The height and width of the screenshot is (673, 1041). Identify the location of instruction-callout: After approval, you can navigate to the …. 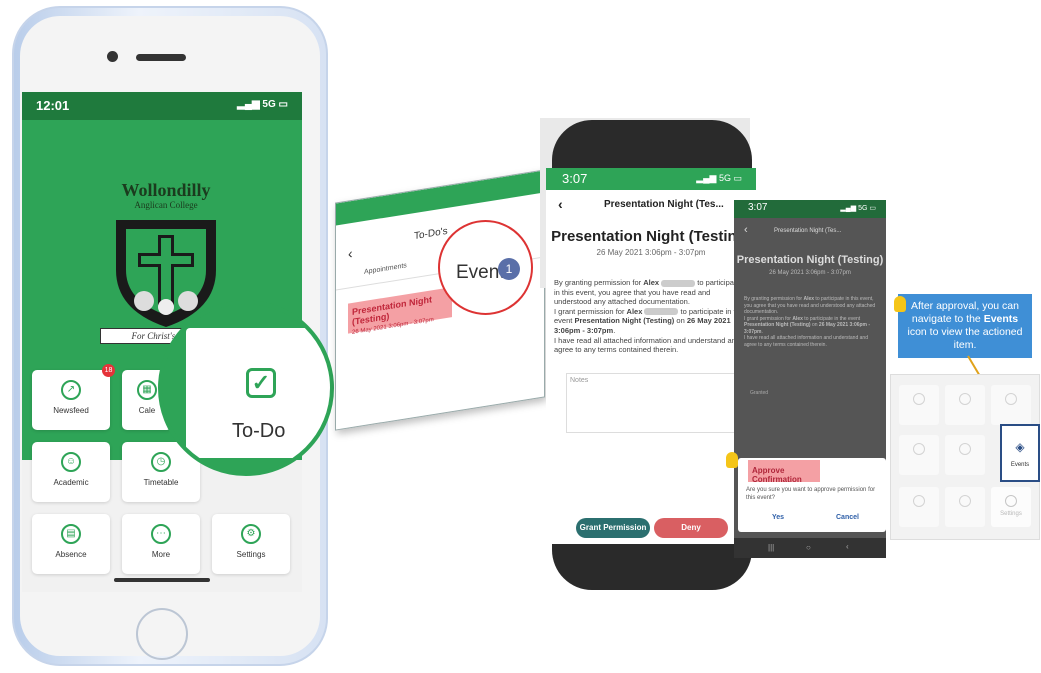
(965, 326).